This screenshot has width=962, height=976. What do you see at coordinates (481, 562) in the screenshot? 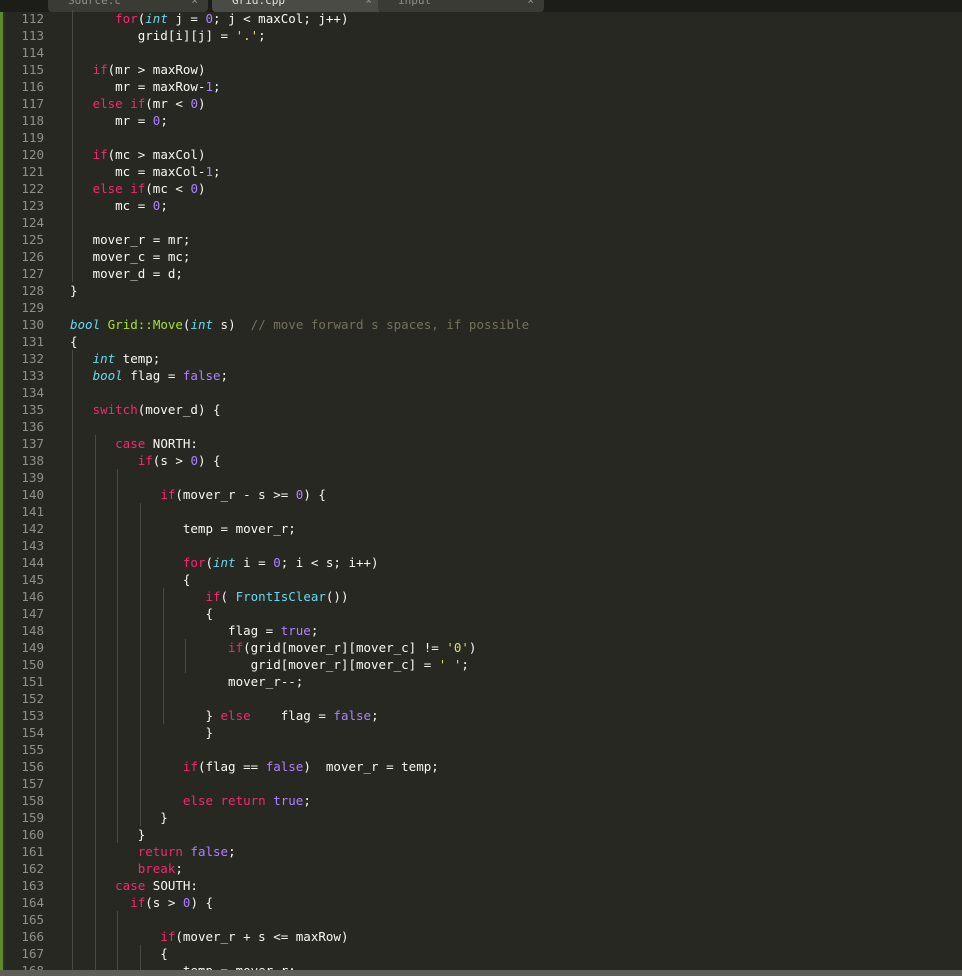
I see `code-line: 144 for(int i = 0; i < s; i++)` at bounding box center [481, 562].